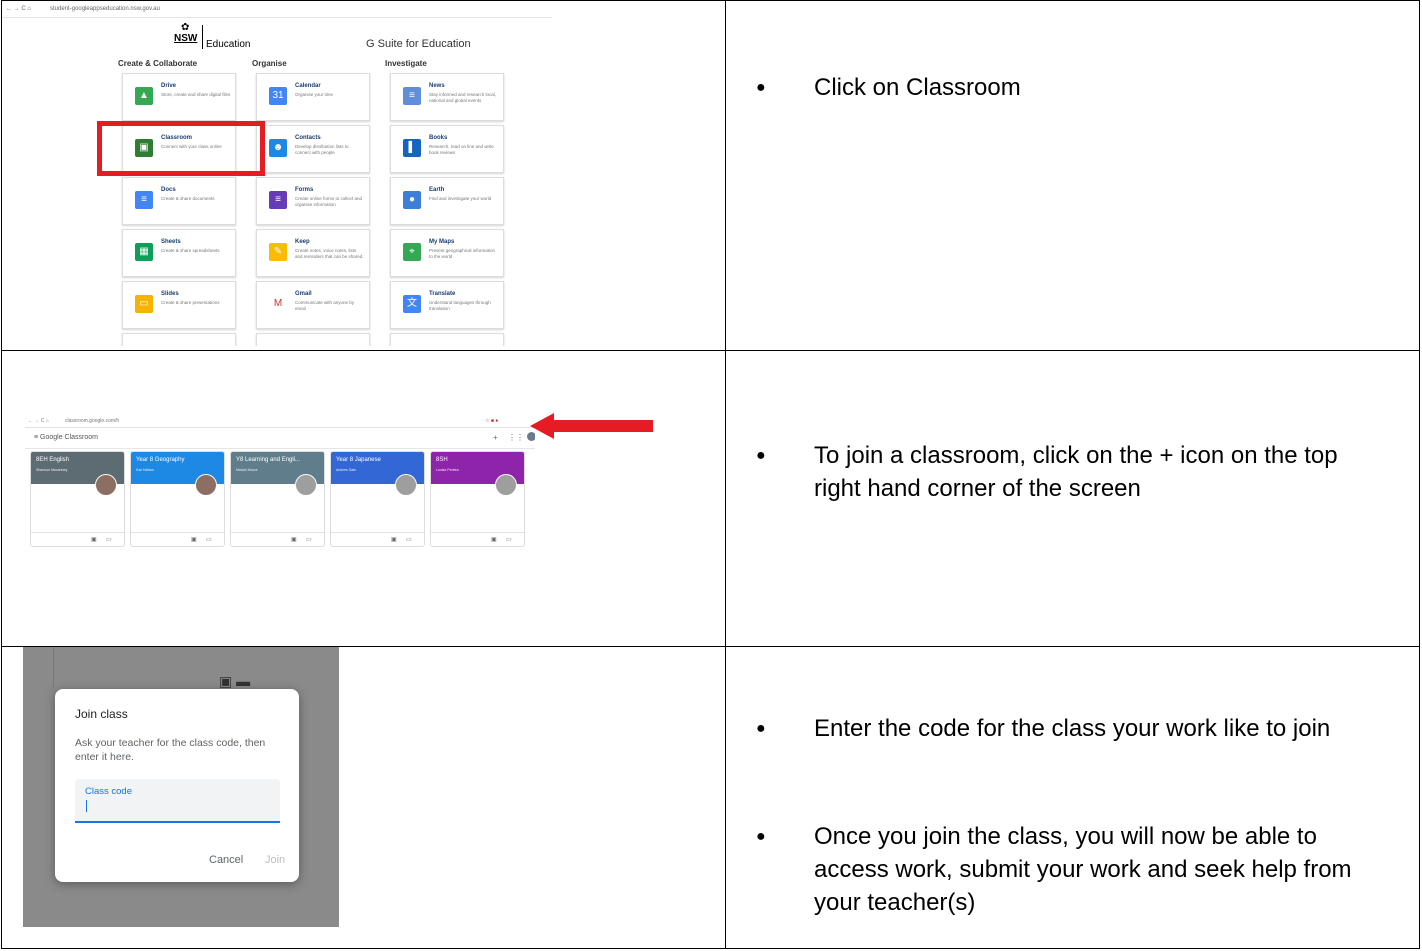 The image size is (1422, 951). What do you see at coordinates (278, 96) in the screenshot?
I see `app-icon: 31` at bounding box center [278, 96].